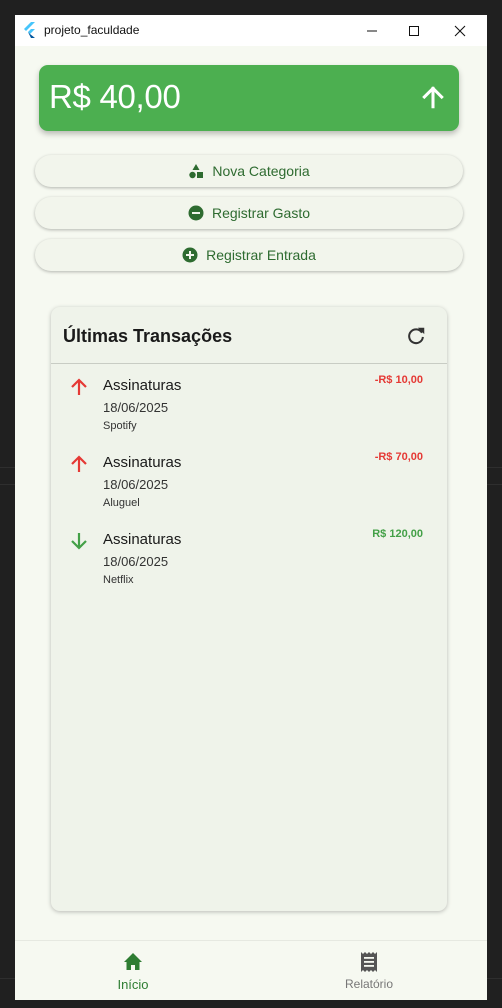  I want to click on registrar-entrada-label: Registrar Entrada, so click(261, 255).